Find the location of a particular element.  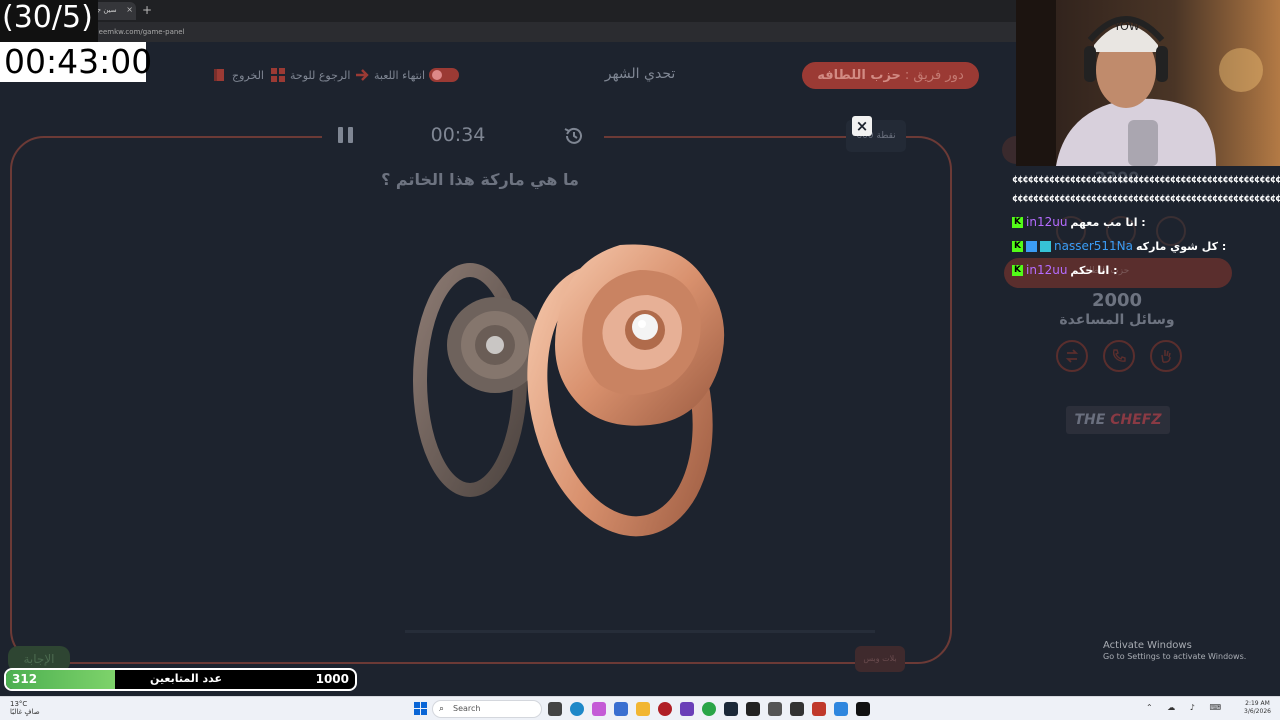

front-ring-flower is located at coordinates (640, 335).